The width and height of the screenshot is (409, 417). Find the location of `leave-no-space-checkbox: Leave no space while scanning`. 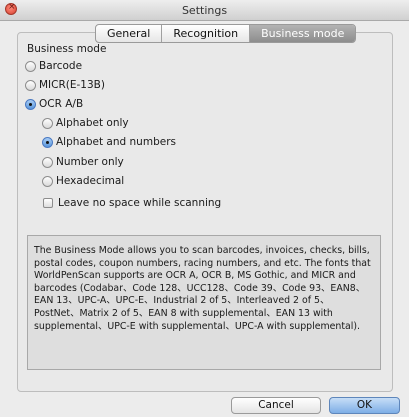

leave-no-space-checkbox: Leave no space while scanning is located at coordinates (132, 203).